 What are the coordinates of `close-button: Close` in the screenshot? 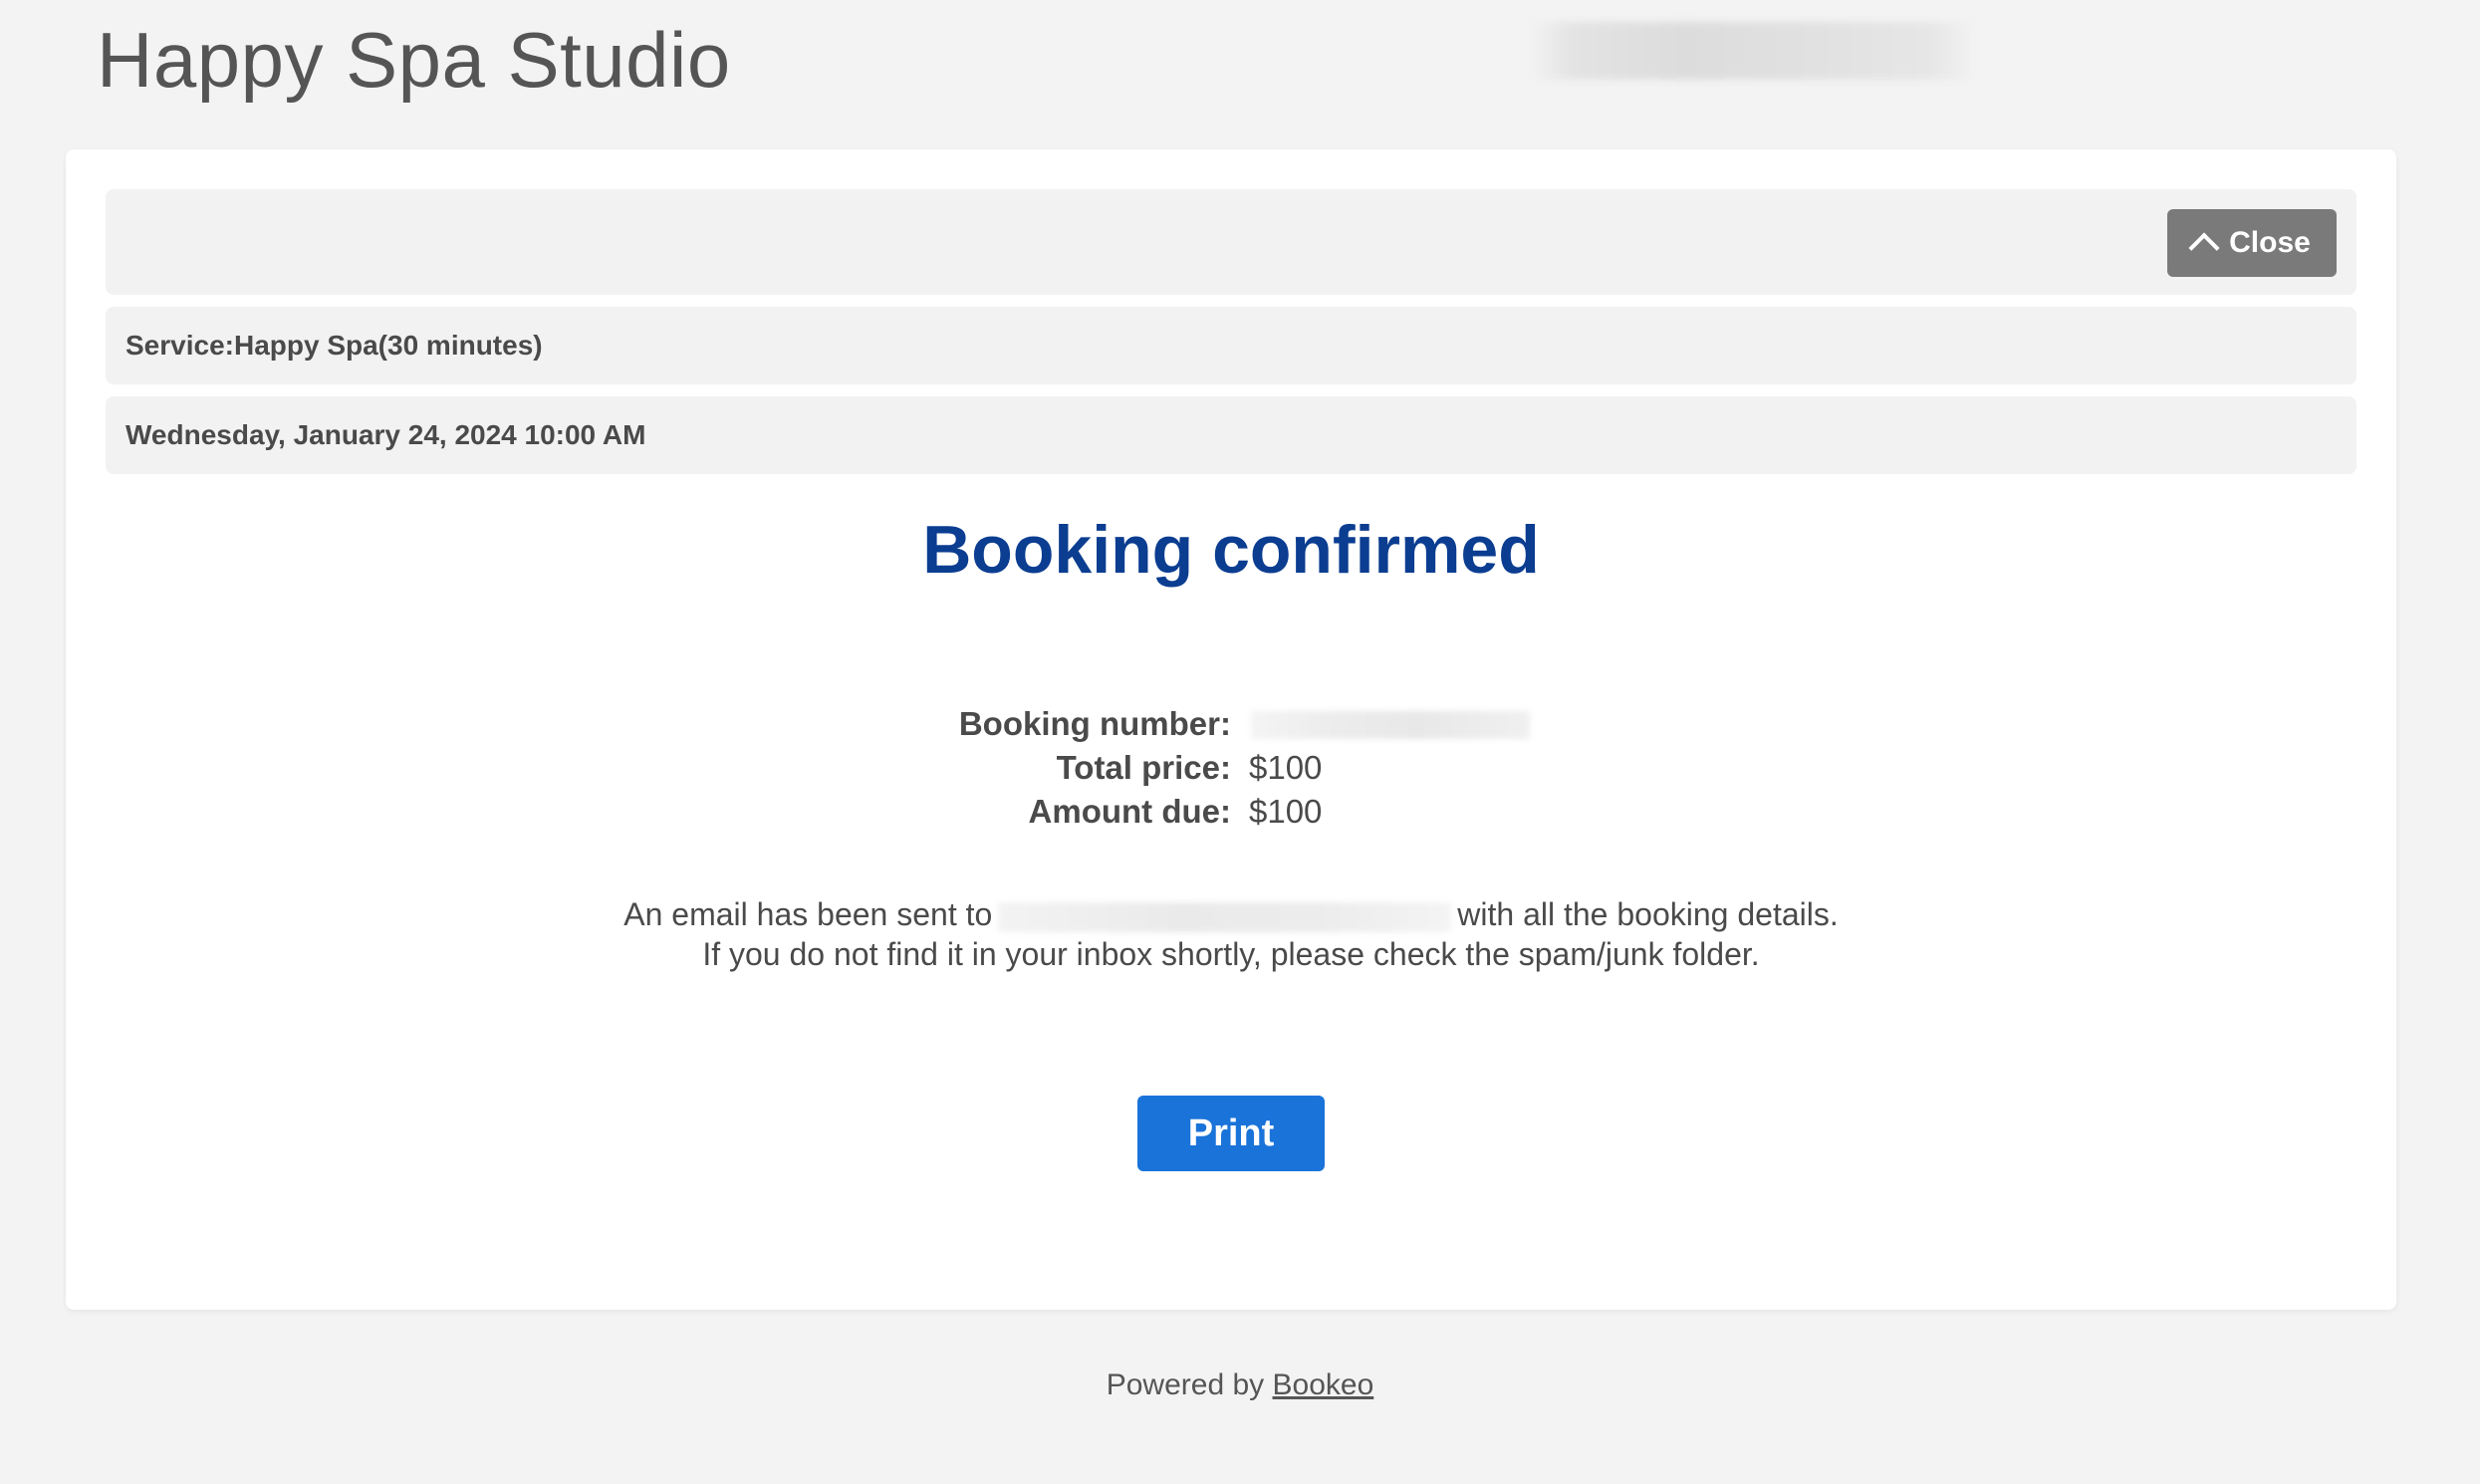 It's located at (2252, 243).